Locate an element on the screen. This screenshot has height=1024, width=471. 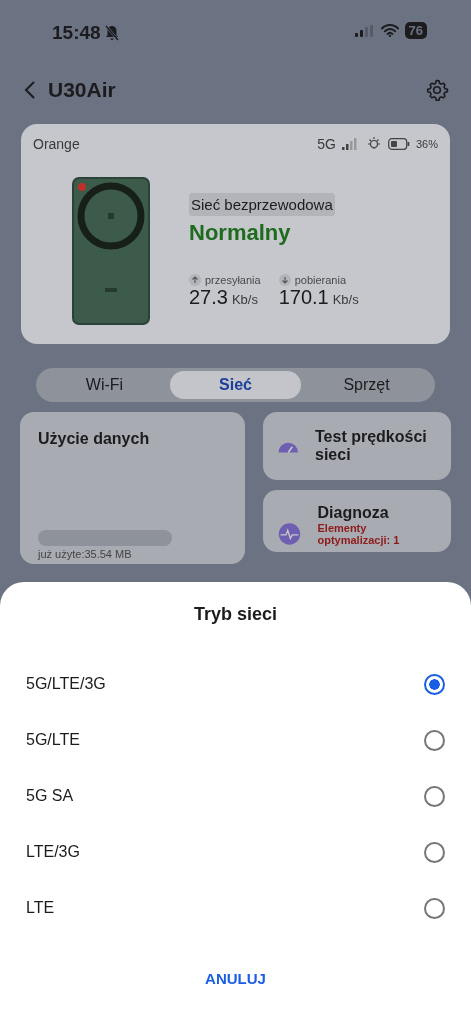
tab: Sieć is located at coordinates (235, 385).